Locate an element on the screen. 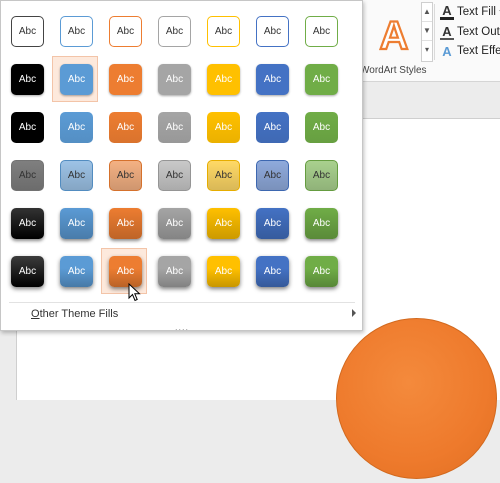 This screenshot has height=483, width=500. style-swatch-r2-c6: Abc is located at coordinates (271, 79).